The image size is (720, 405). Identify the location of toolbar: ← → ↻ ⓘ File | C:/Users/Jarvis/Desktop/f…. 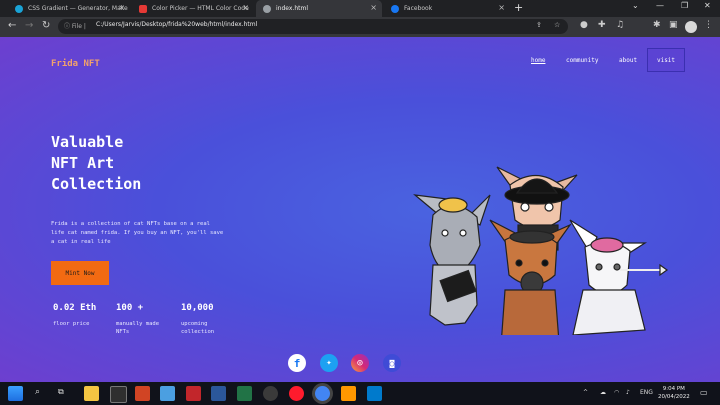
(360, 27).